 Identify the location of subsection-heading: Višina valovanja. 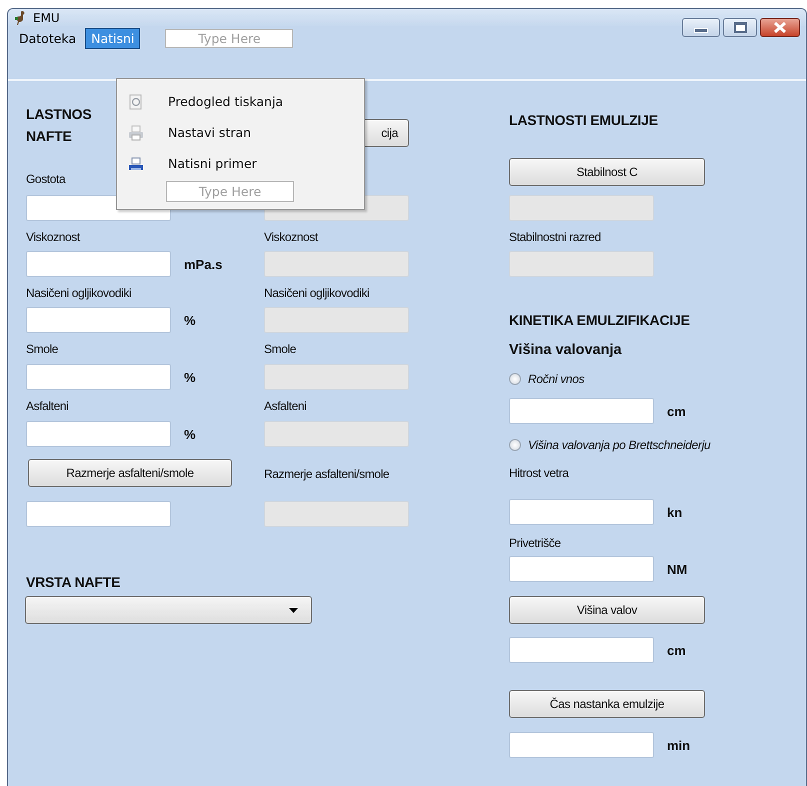
(565, 350).